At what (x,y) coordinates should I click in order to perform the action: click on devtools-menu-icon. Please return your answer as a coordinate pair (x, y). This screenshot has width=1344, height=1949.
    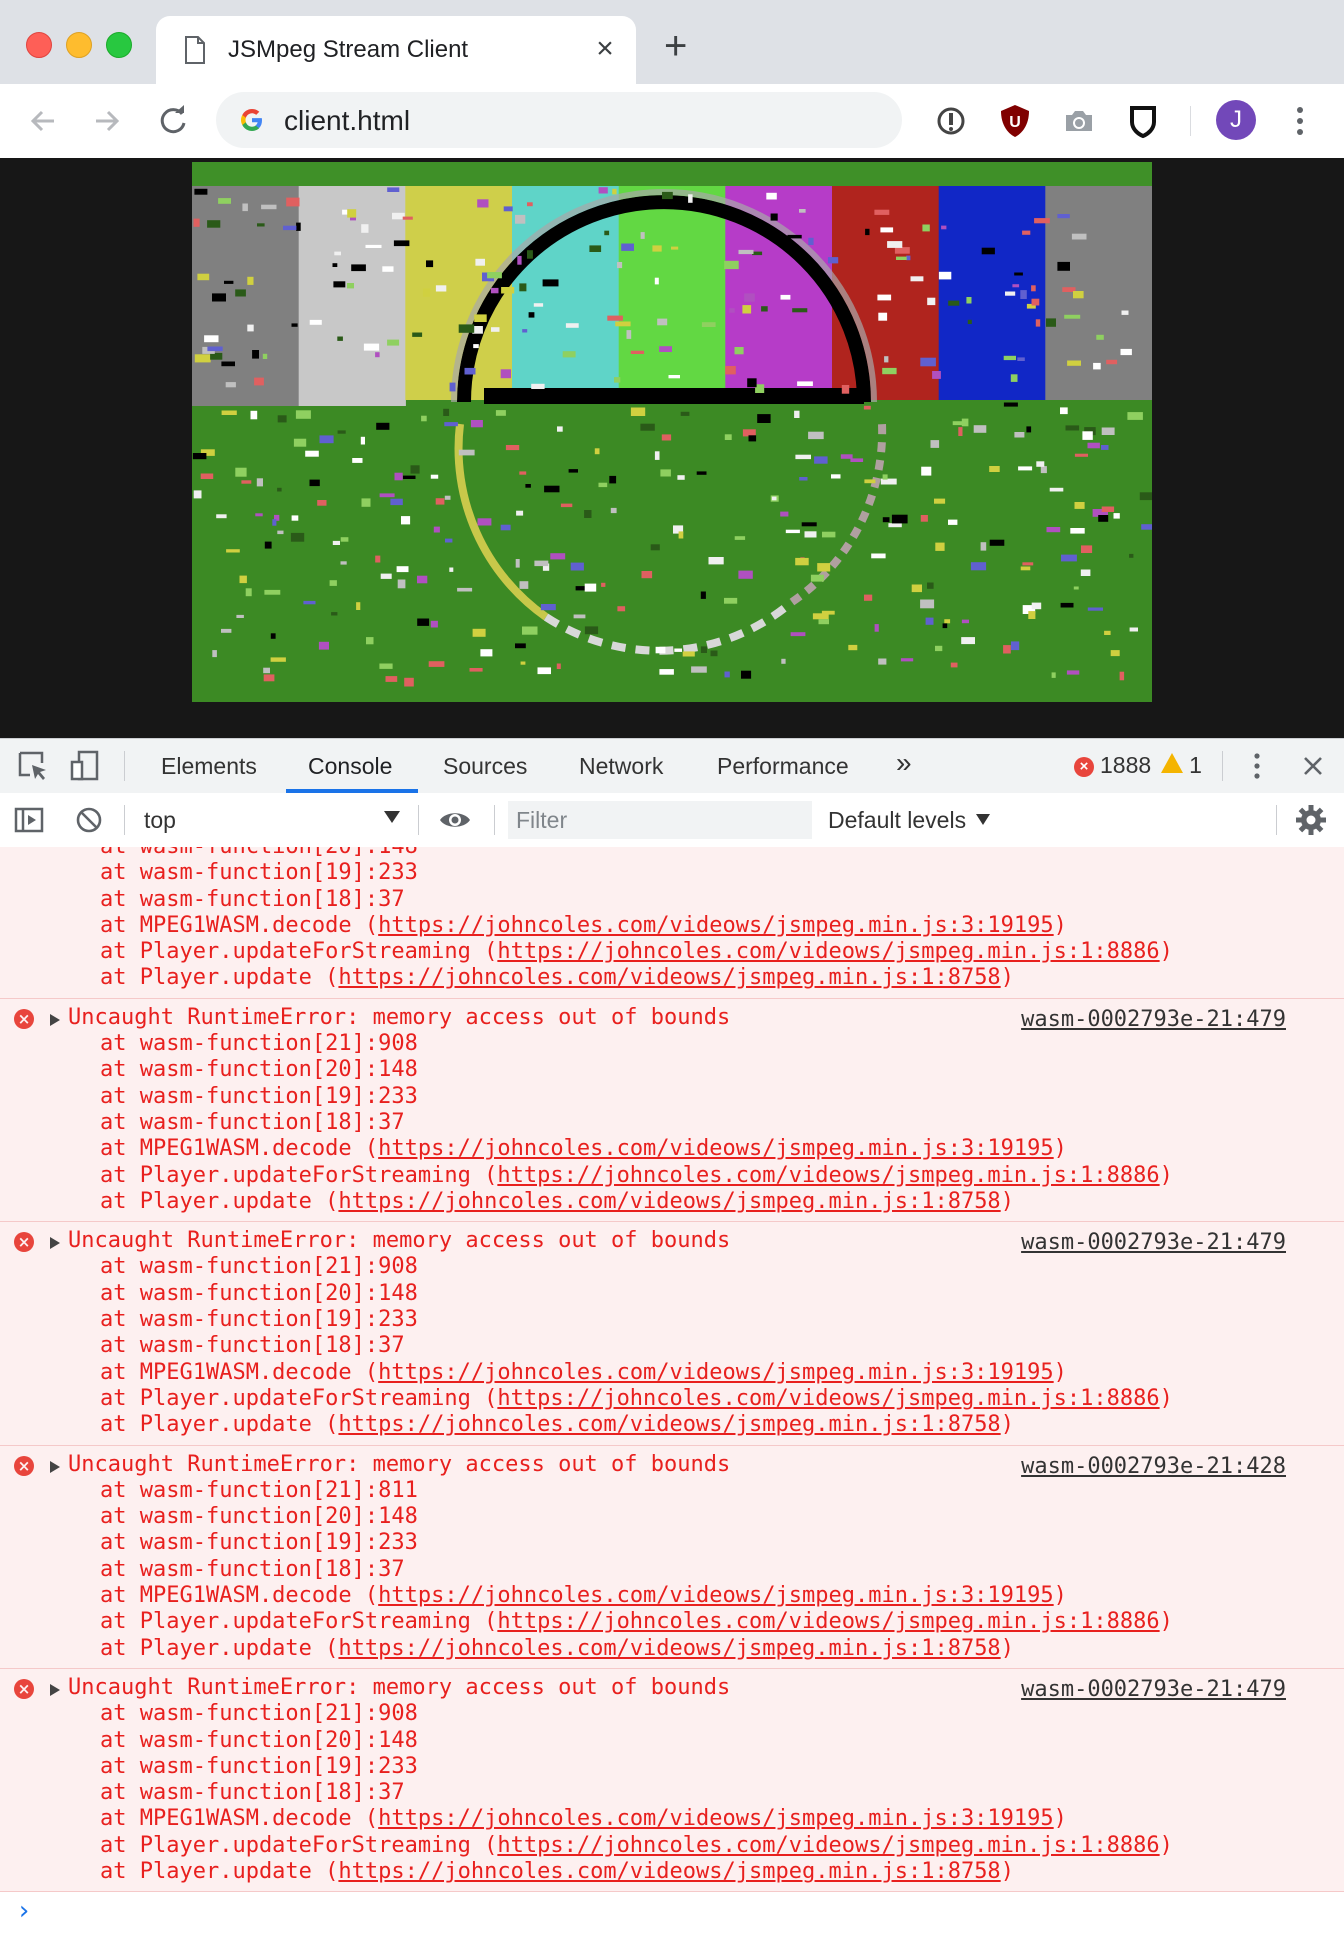
    Looking at the image, I should click on (1257, 766).